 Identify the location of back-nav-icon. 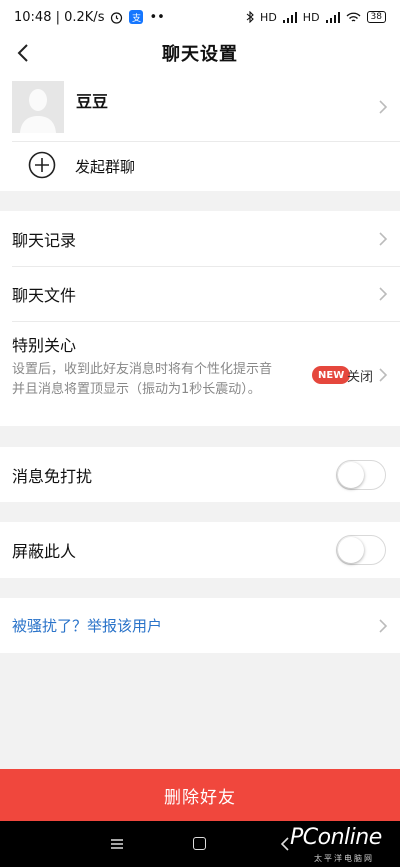
(285, 844).